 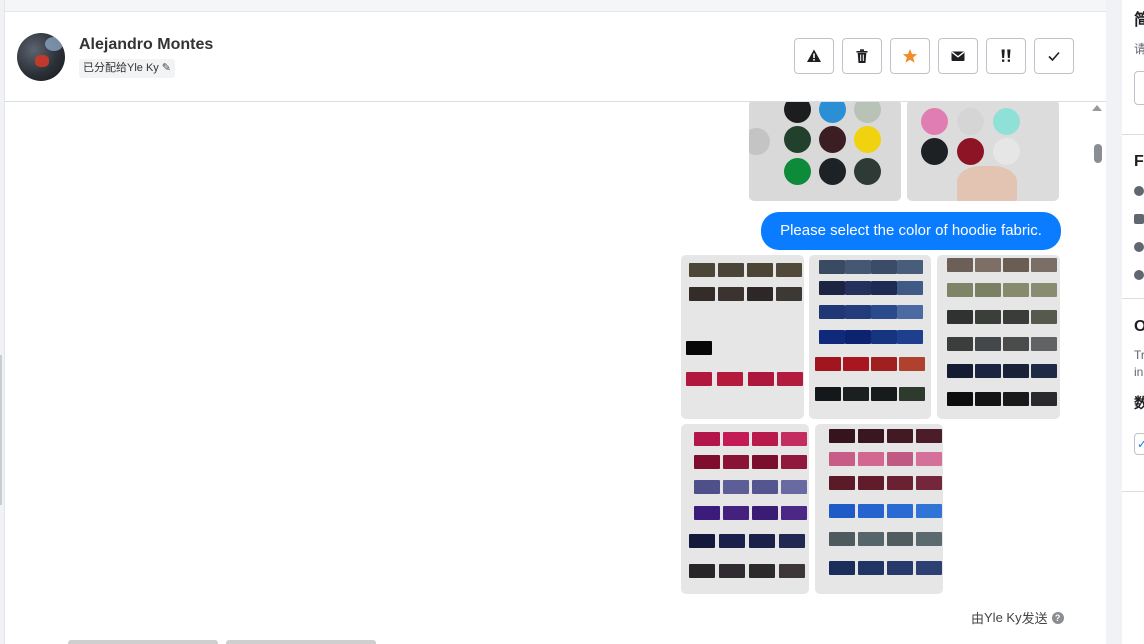 I want to click on star-icon, so click(x=910, y=56).